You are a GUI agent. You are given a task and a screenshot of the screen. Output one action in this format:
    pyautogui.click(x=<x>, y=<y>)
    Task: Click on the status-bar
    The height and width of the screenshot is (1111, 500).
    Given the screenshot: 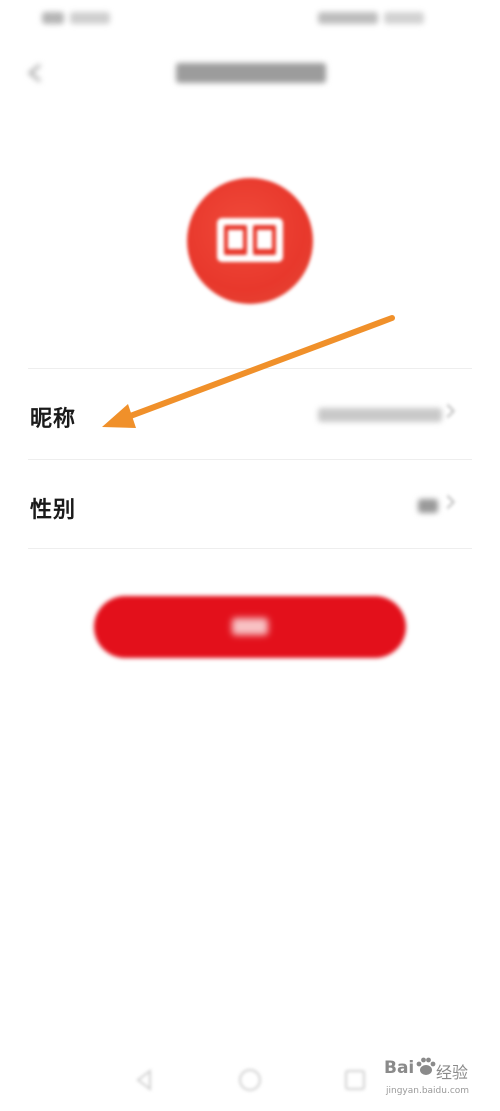 What is the action you would take?
    pyautogui.click(x=250, y=18)
    